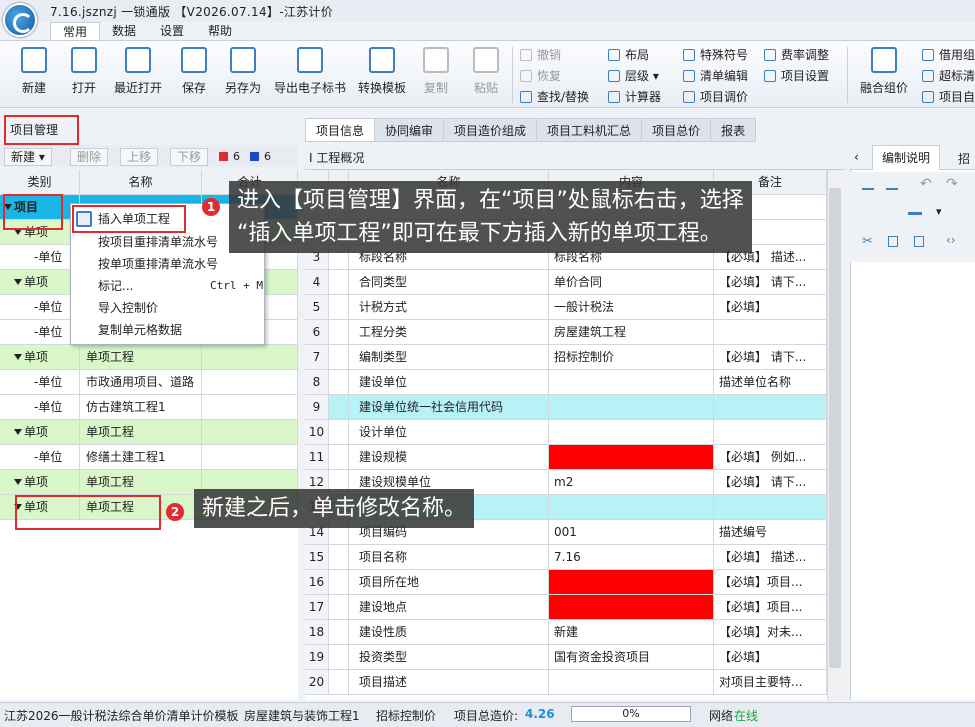 Image resolution: width=975 pixels, height=727 pixels. What do you see at coordinates (449, 682) in the screenshot?
I see `grid-name-cell: 项目描述` at bounding box center [449, 682].